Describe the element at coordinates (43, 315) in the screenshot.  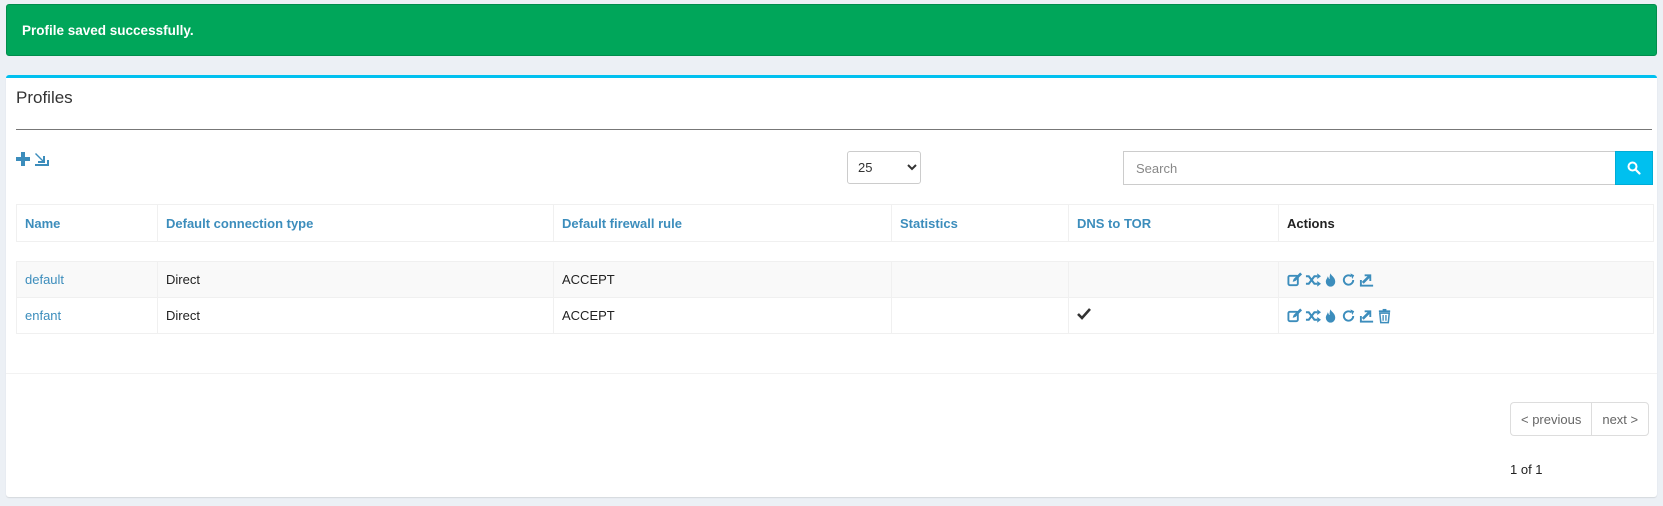
I see `profile-name-link: enfant` at that location.